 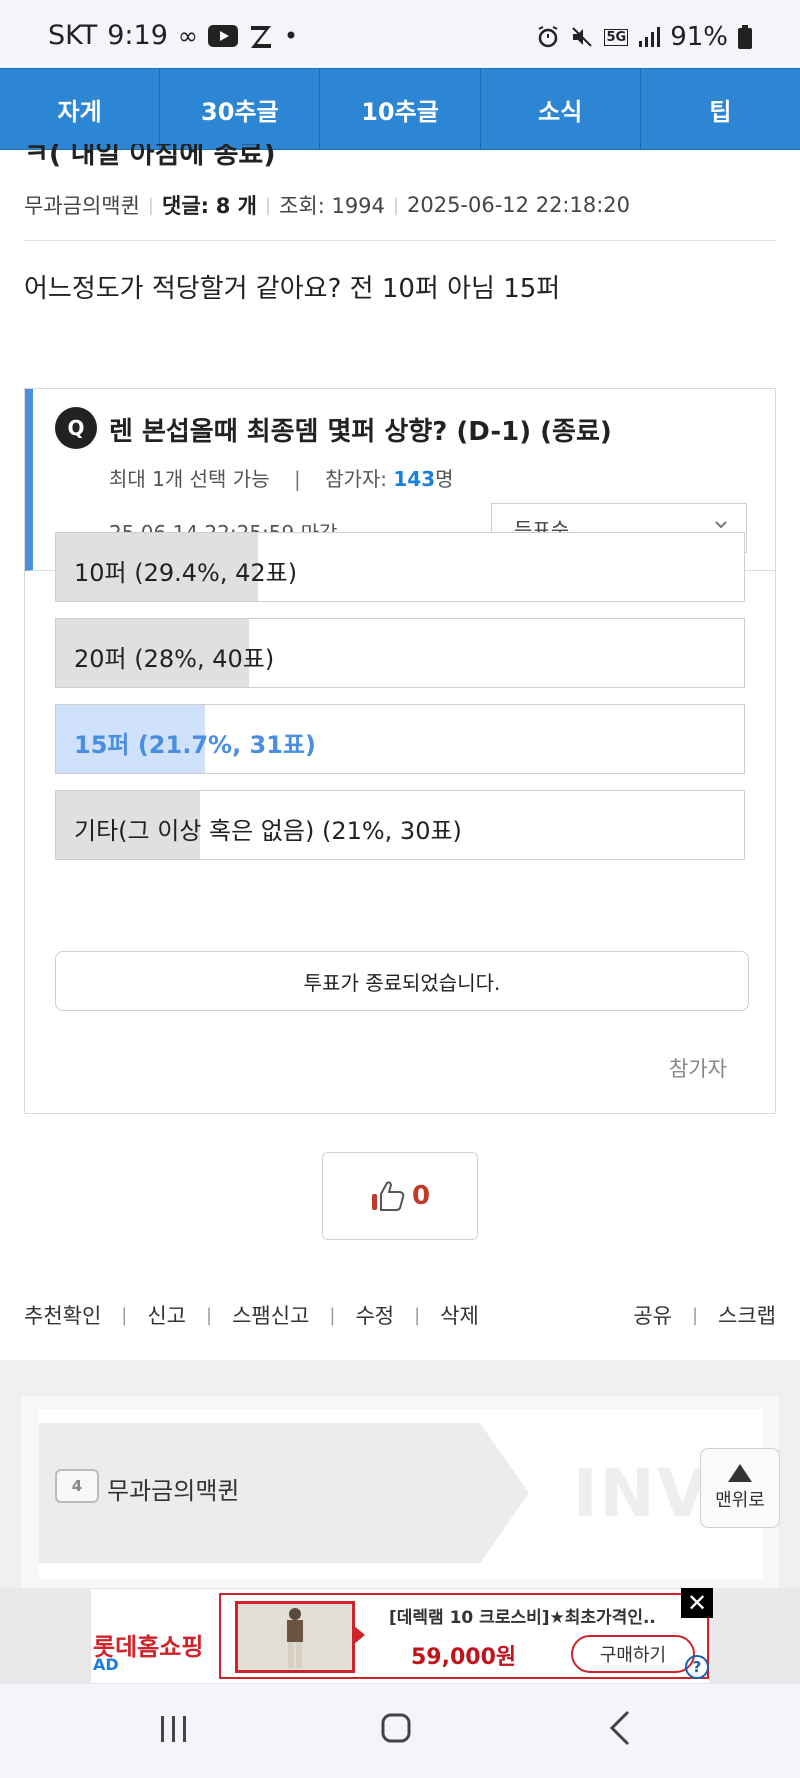 I want to click on participants-label: 참가자:, so click(x=356, y=479).